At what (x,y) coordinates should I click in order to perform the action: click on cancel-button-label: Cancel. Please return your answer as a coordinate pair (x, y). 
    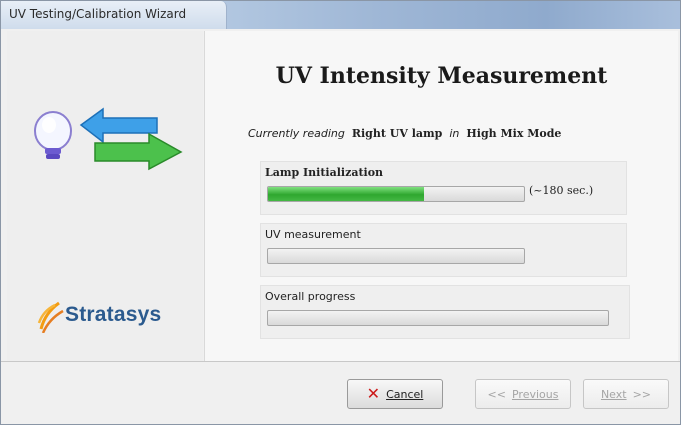
    Looking at the image, I should click on (405, 394).